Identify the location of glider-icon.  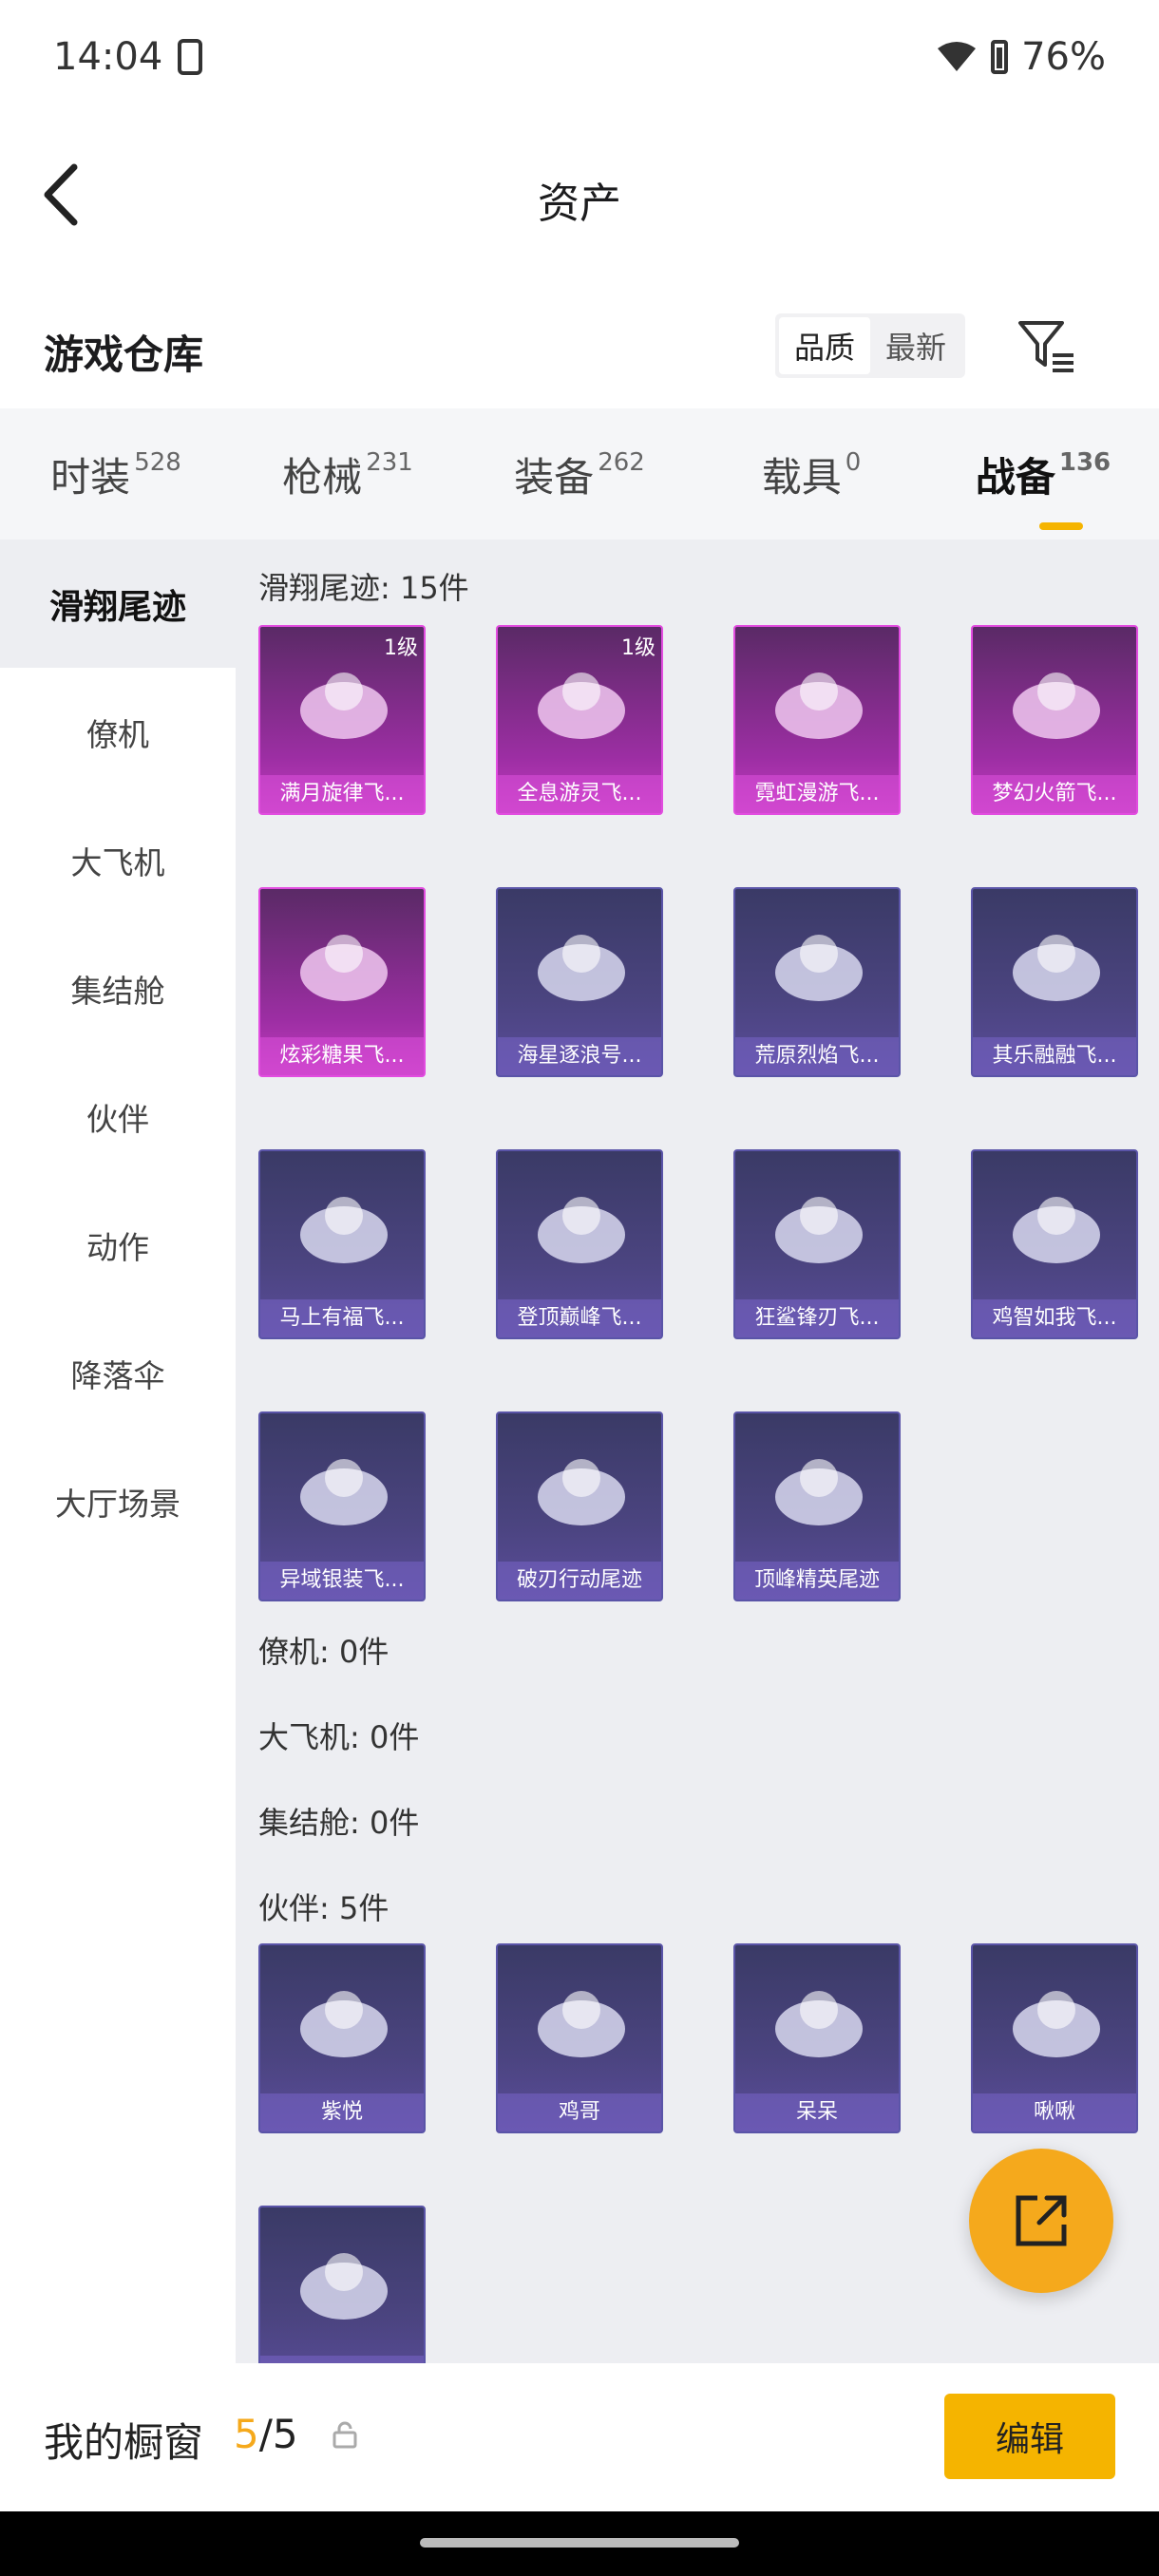
(1056, 705).